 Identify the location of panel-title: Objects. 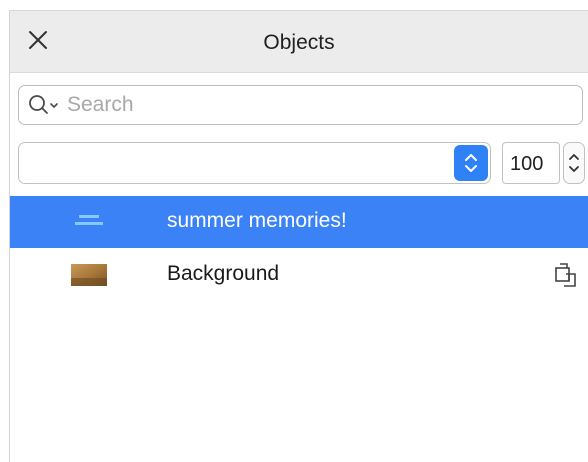
(299, 42).